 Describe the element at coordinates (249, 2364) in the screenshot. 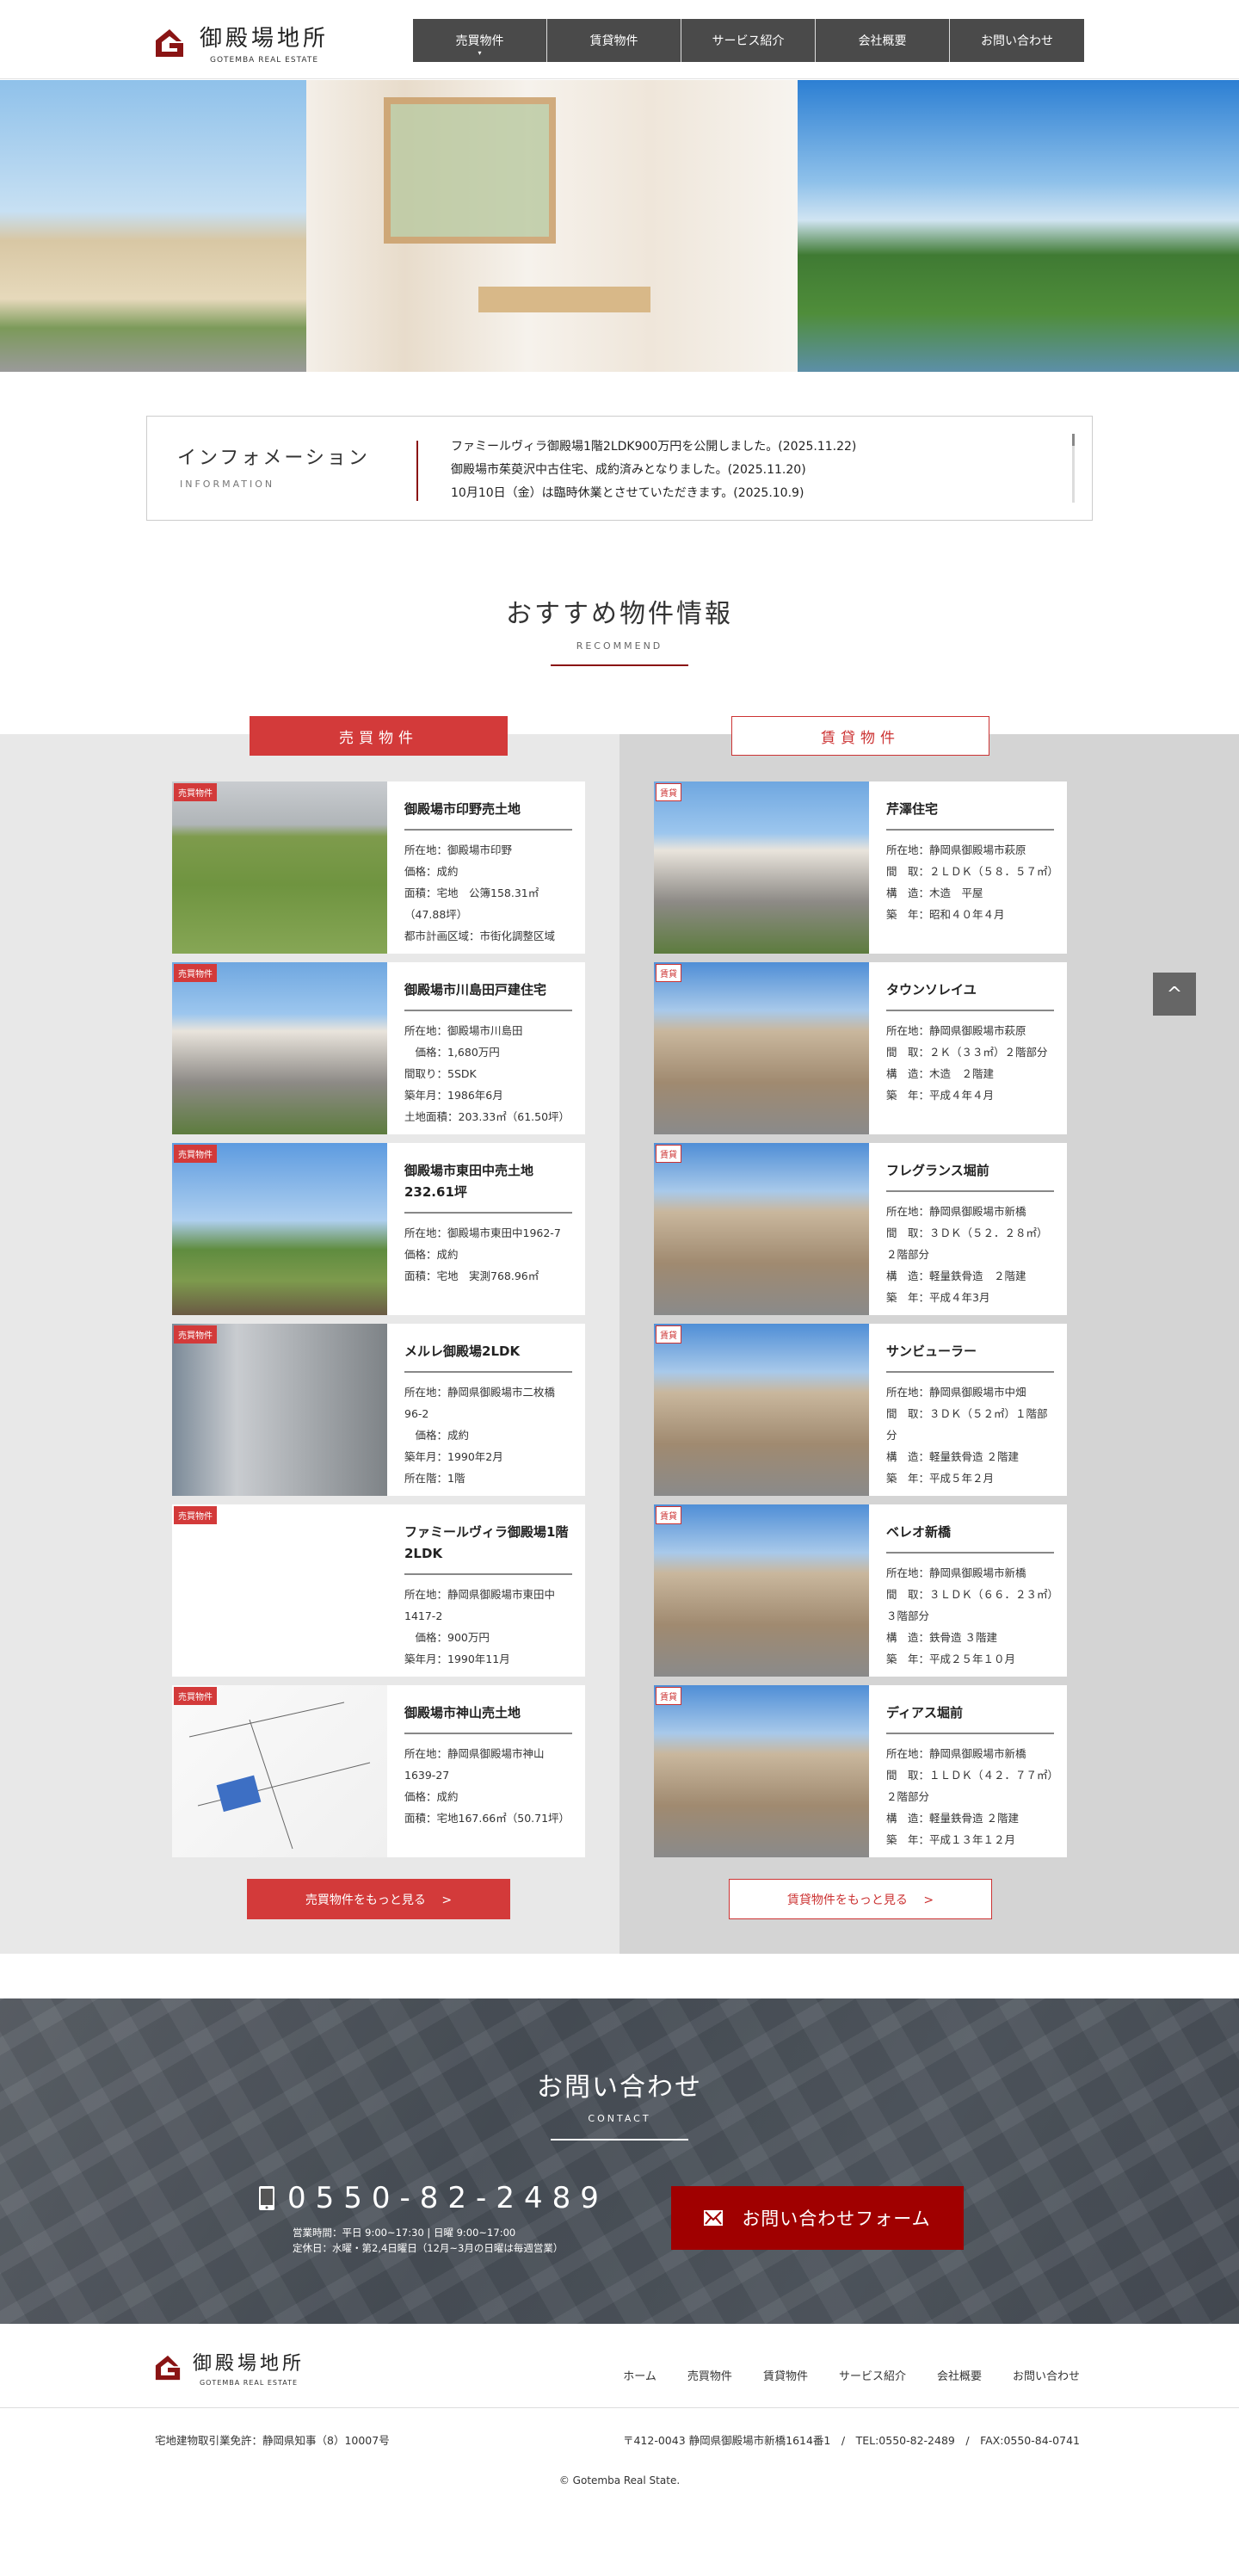

I see `footer-logo-name: 御殿場地所` at that location.